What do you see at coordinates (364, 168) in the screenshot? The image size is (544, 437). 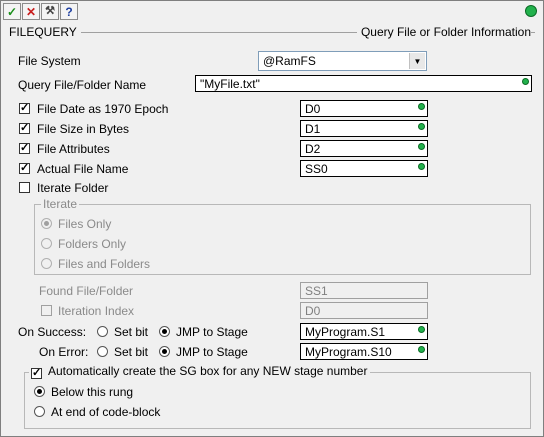 I see `actual-name-field: SS0` at bounding box center [364, 168].